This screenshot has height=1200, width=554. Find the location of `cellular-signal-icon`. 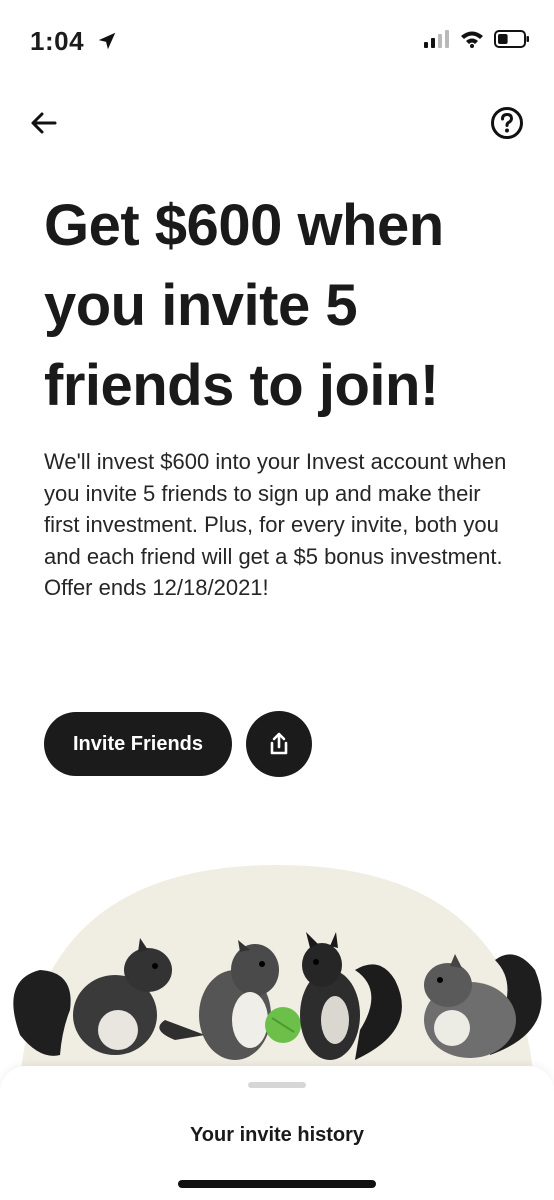

cellular-signal-icon is located at coordinates (436, 39).